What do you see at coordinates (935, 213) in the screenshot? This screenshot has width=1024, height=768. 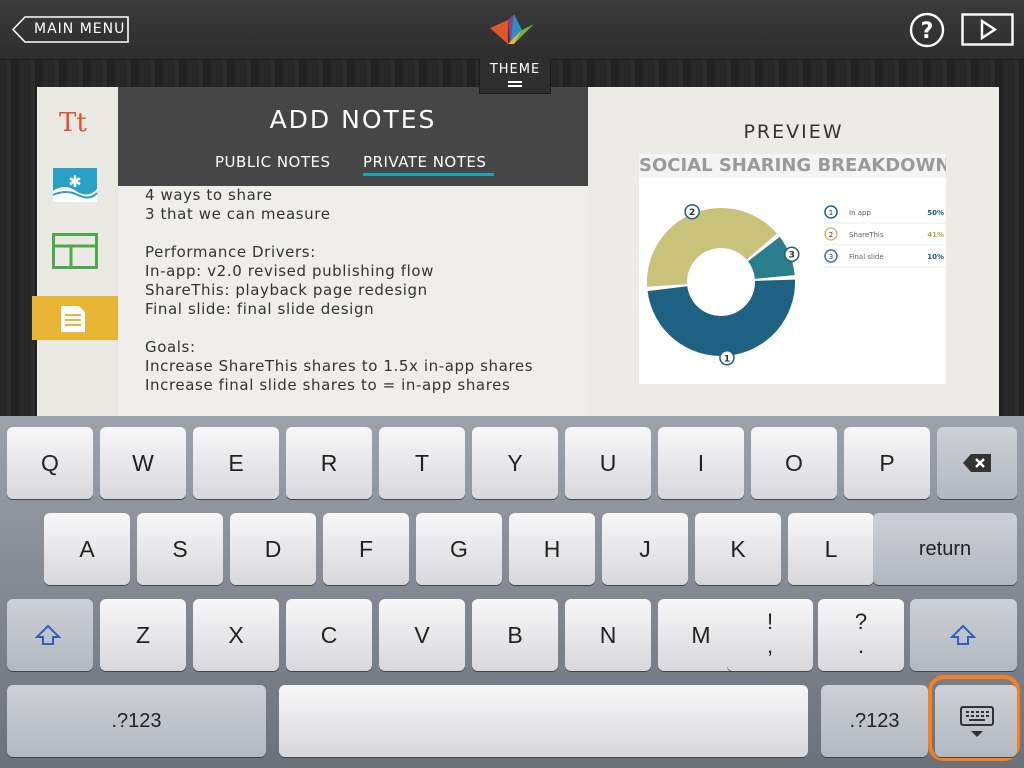 I see `legend-value: 50%` at bounding box center [935, 213].